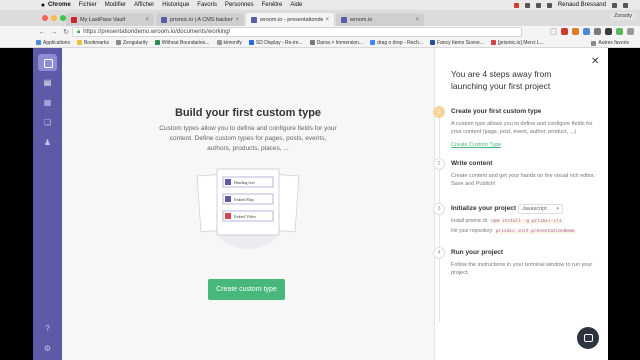  Describe the element at coordinates (47, 62) in the screenshot. I see `prismic-logo-icon` at that location.